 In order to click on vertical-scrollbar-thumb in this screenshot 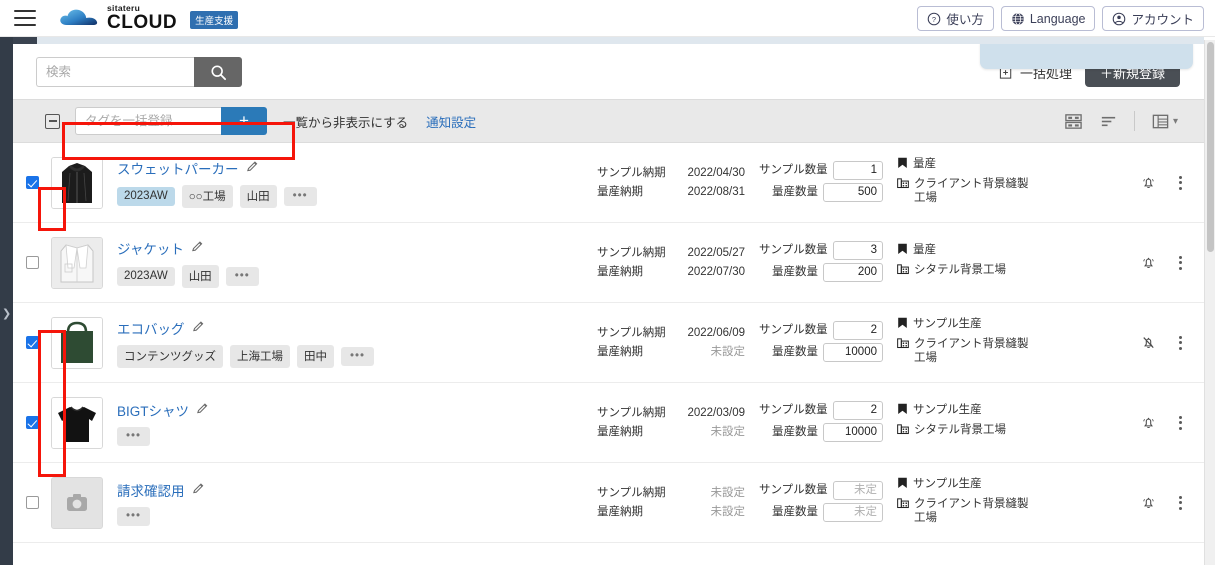, I will do `click(1210, 147)`.